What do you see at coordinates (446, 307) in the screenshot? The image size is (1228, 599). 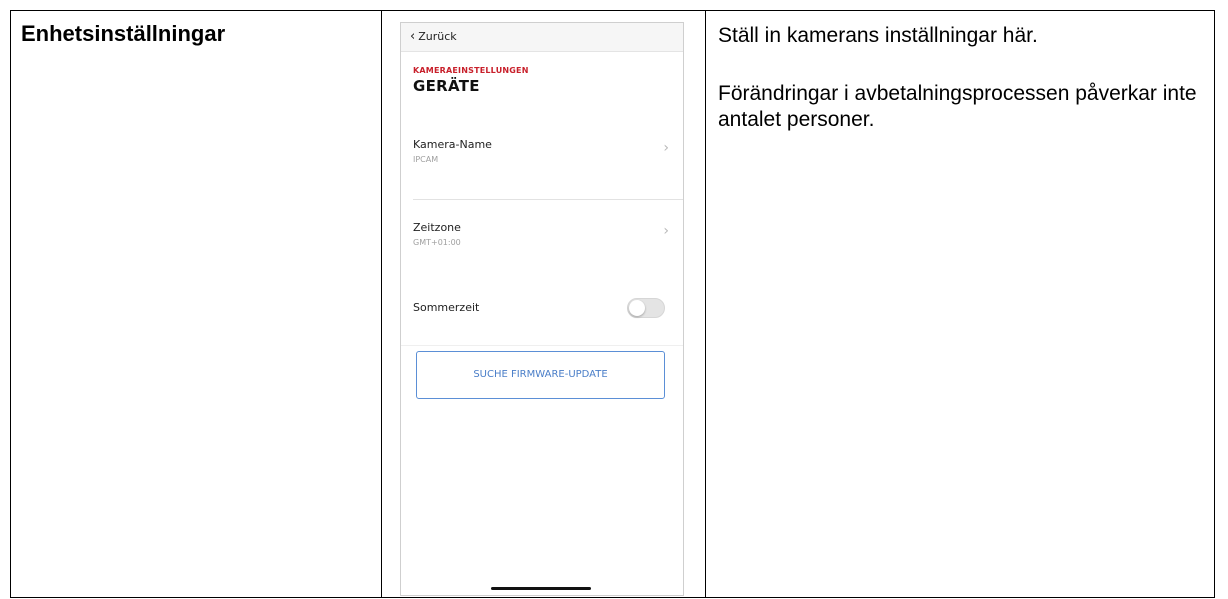 I see `dst-label: Sommerzeit` at bounding box center [446, 307].